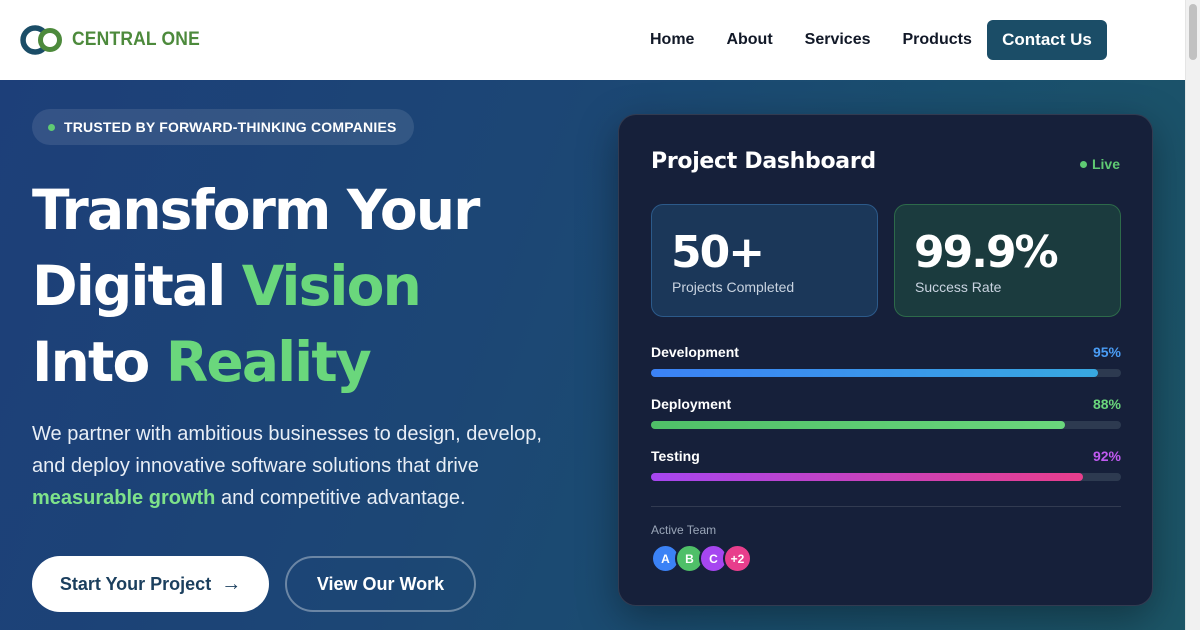 This screenshot has width=1200, height=630. I want to click on contact-us-button: Contact Us, so click(1047, 40).